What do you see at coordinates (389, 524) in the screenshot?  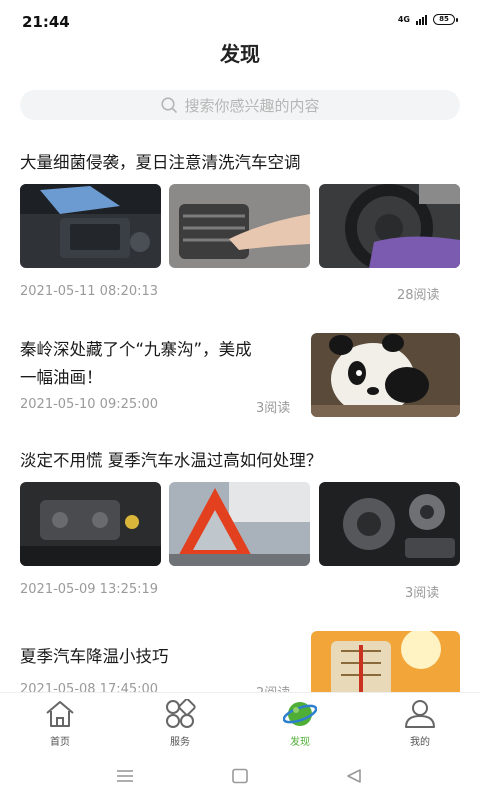 I see `engine-parts-image` at bounding box center [389, 524].